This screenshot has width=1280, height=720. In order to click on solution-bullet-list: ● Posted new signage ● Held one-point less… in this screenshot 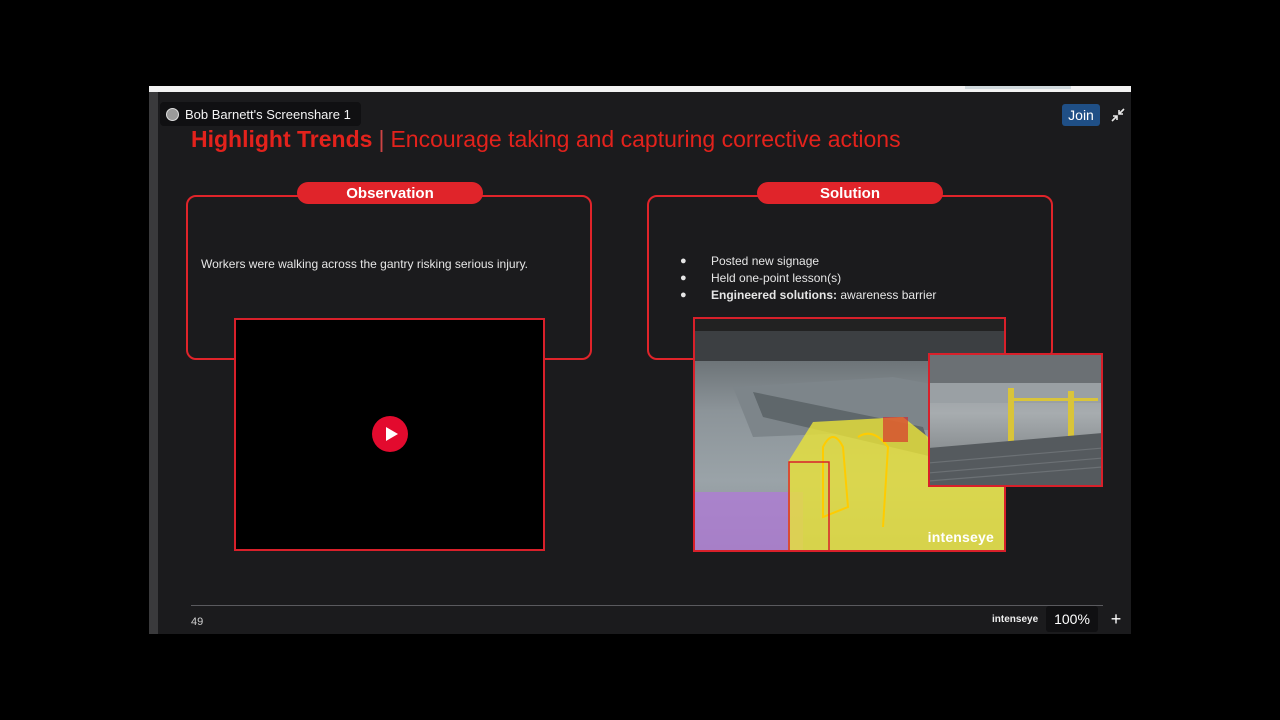, I will do `click(808, 277)`.